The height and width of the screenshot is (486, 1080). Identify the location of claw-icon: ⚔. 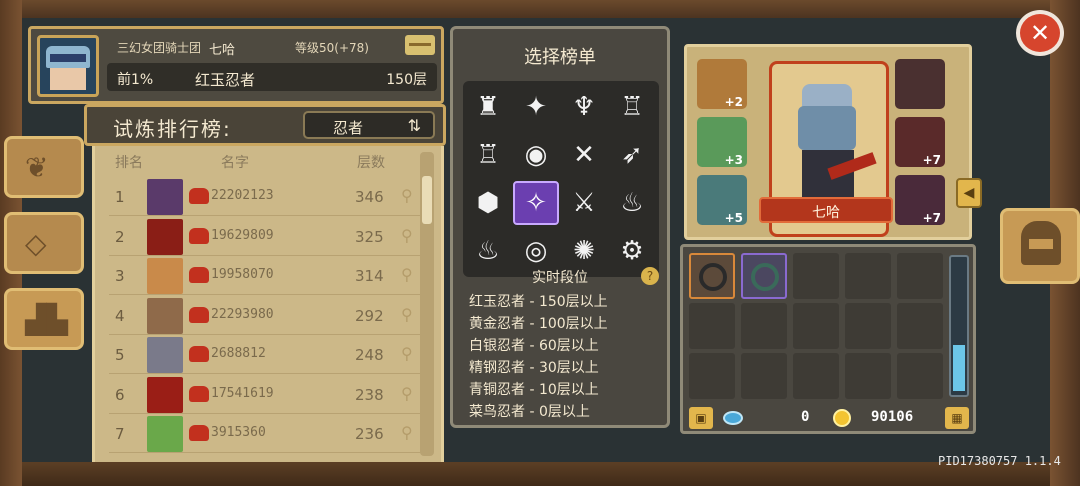
(584, 203).